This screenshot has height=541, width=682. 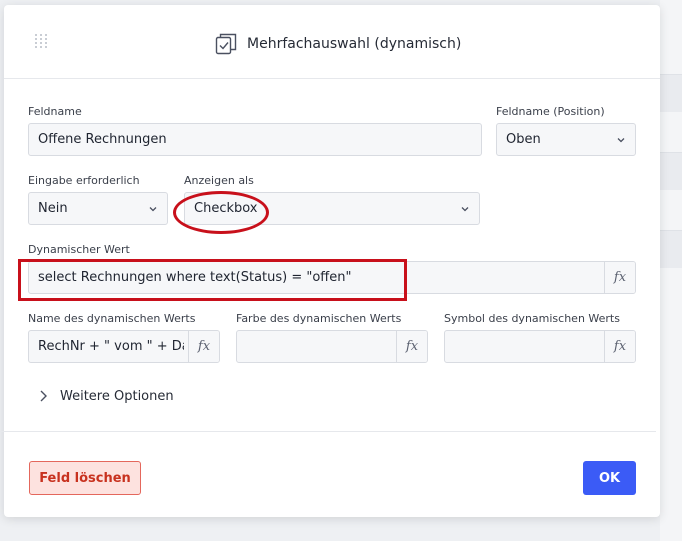 I want to click on dialog-title: Mehrfachauswahl (dynamisch), so click(x=354, y=44).